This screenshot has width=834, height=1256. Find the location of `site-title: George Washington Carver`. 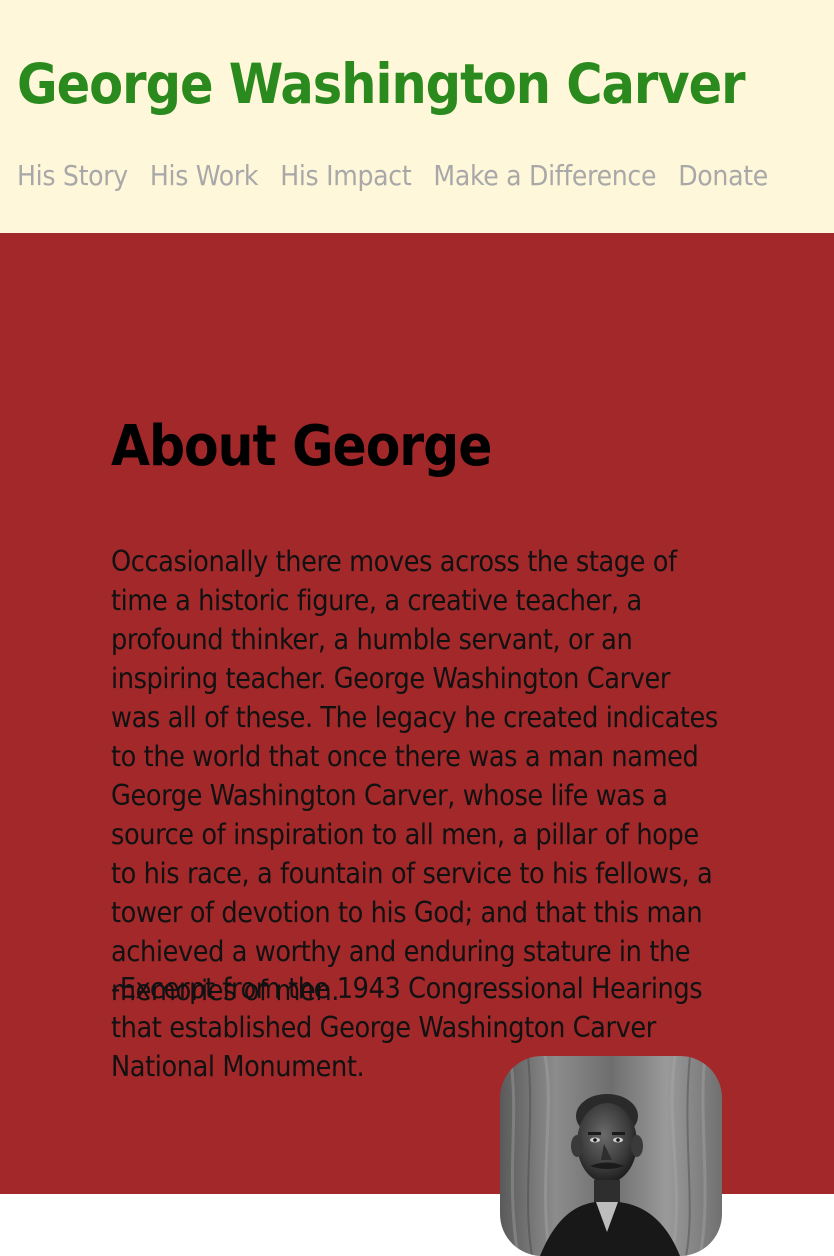

site-title: George Washington Carver is located at coordinates (381, 84).